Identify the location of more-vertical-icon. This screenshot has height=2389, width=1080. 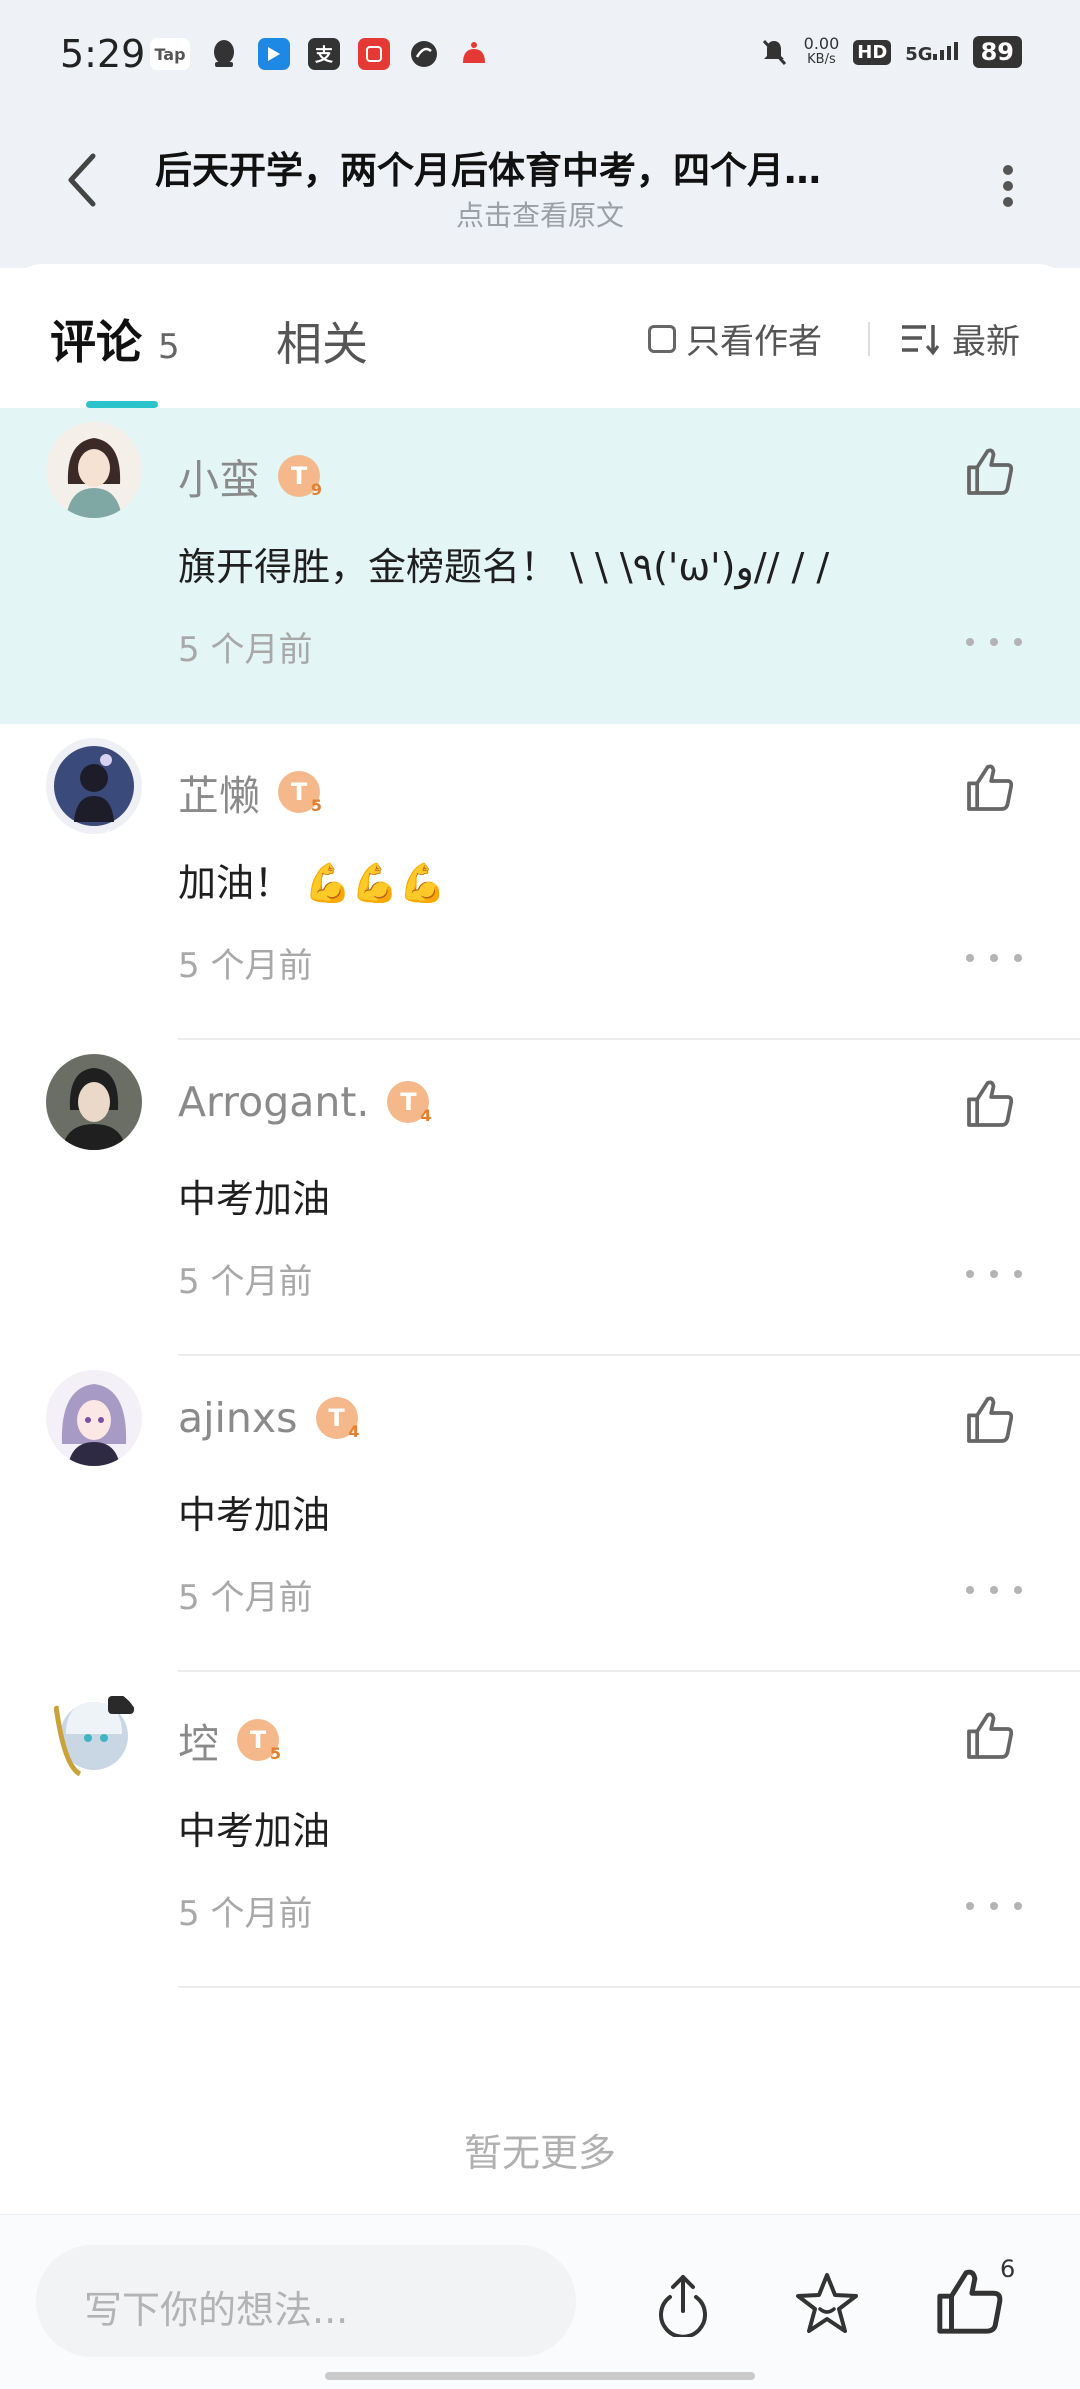
(1008, 186).